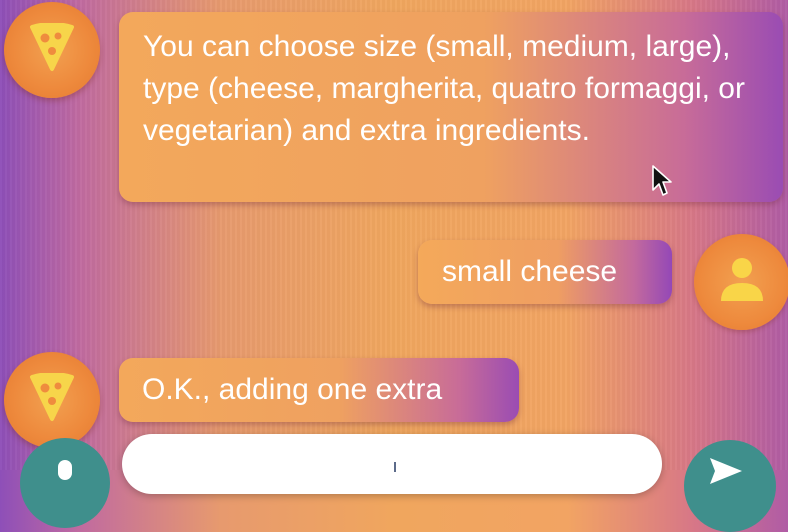 Image resolution: width=788 pixels, height=532 pixels. Describe the element at coordinates (530, 271) in the screenshot. I see `message-text: small cheese` at that location.